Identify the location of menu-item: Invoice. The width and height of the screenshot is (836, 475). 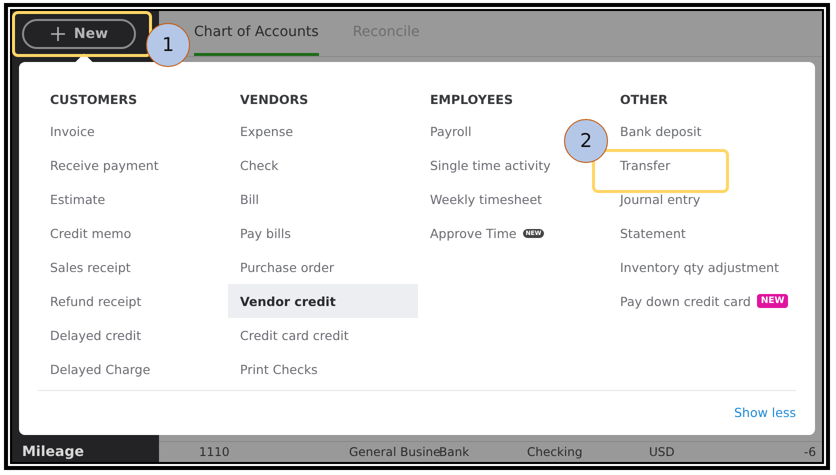
(72, 131).